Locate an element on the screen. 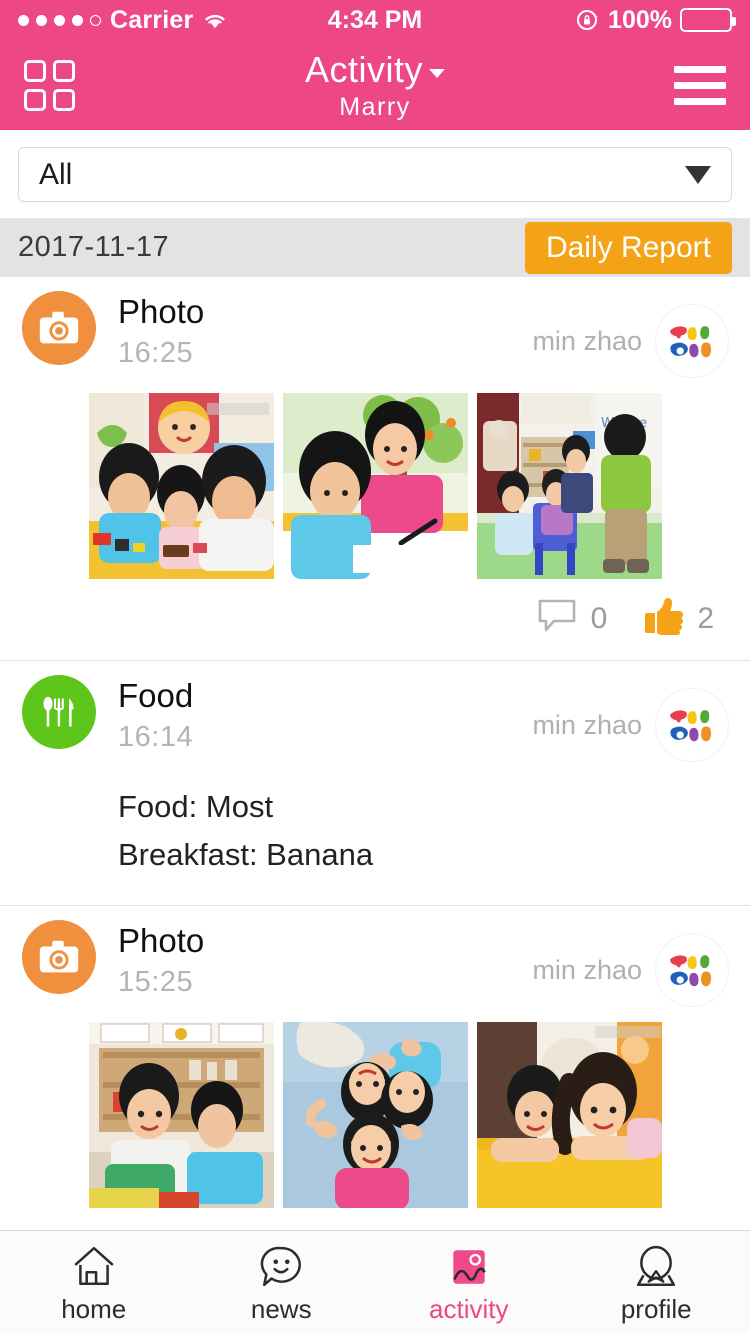  filter-section: All is located at coordinates (375, 174).